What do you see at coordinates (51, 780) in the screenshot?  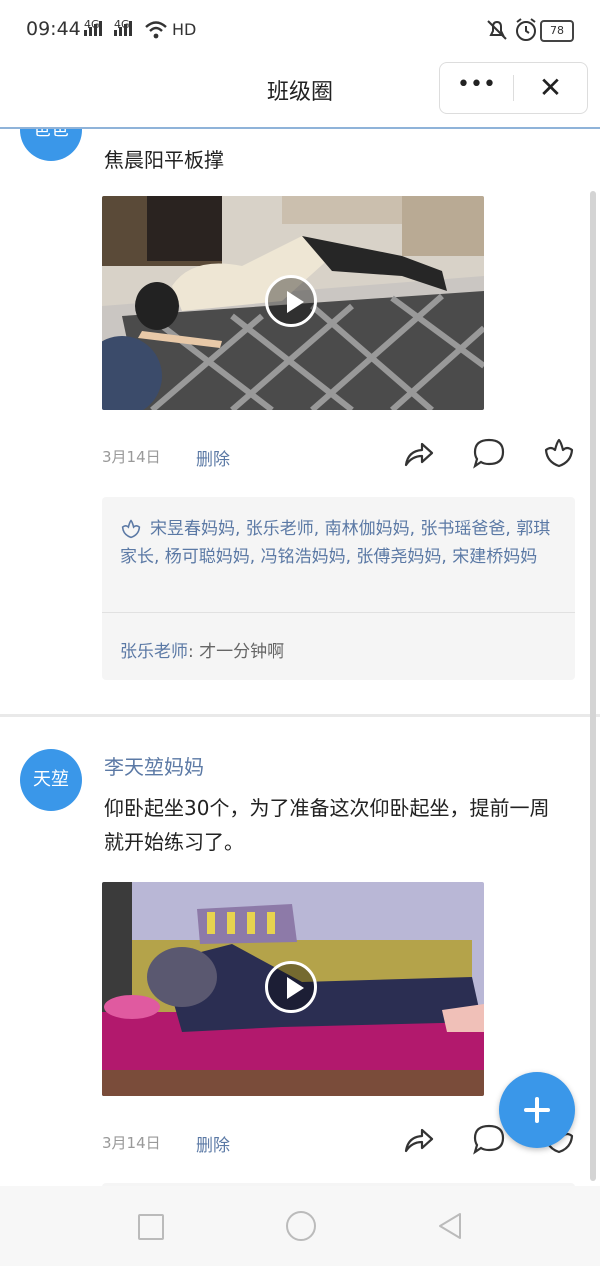 I see `avatar: 天堃` at bounding box center [51, 780].